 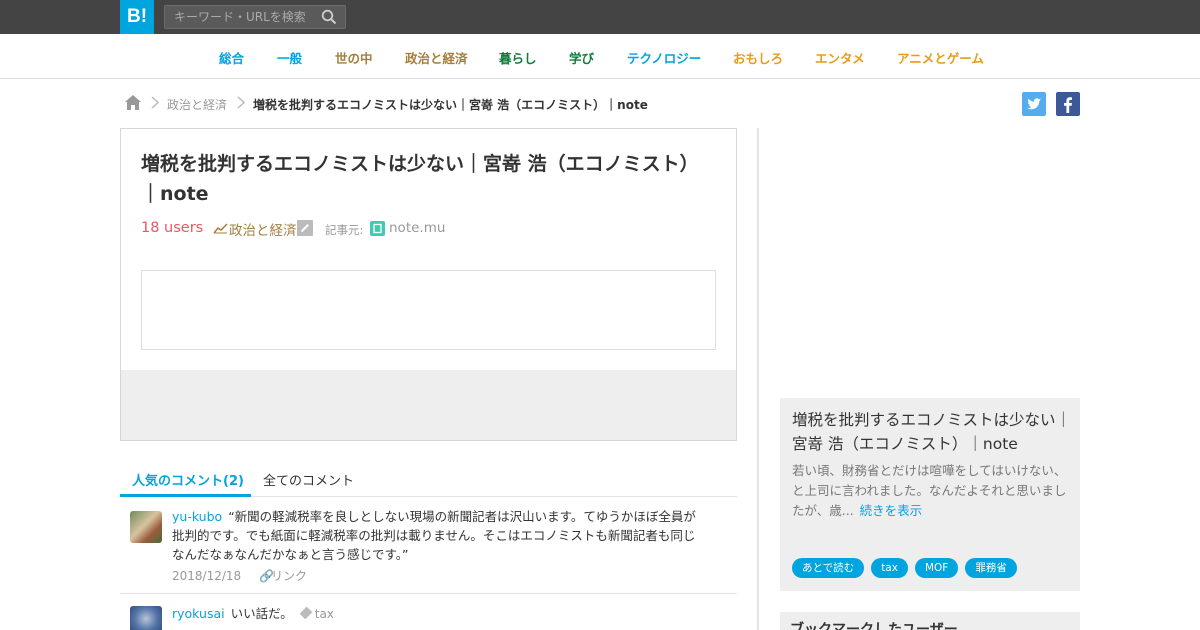 I want to click on search-input, so click(x=240, y=17).